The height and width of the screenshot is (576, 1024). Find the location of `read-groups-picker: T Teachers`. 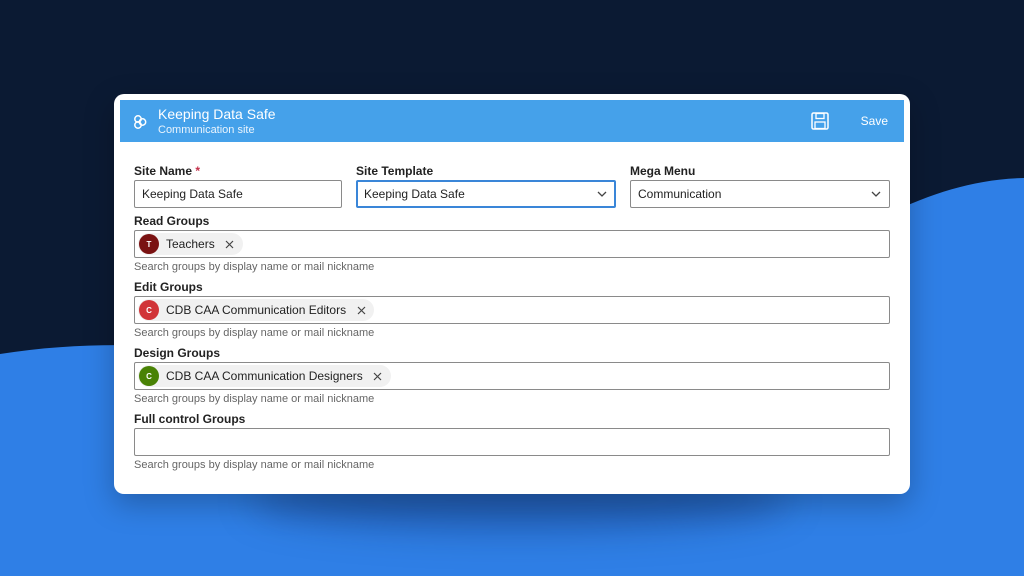

read-groups-picker: T Teachers is located at coordinates (512, 244).